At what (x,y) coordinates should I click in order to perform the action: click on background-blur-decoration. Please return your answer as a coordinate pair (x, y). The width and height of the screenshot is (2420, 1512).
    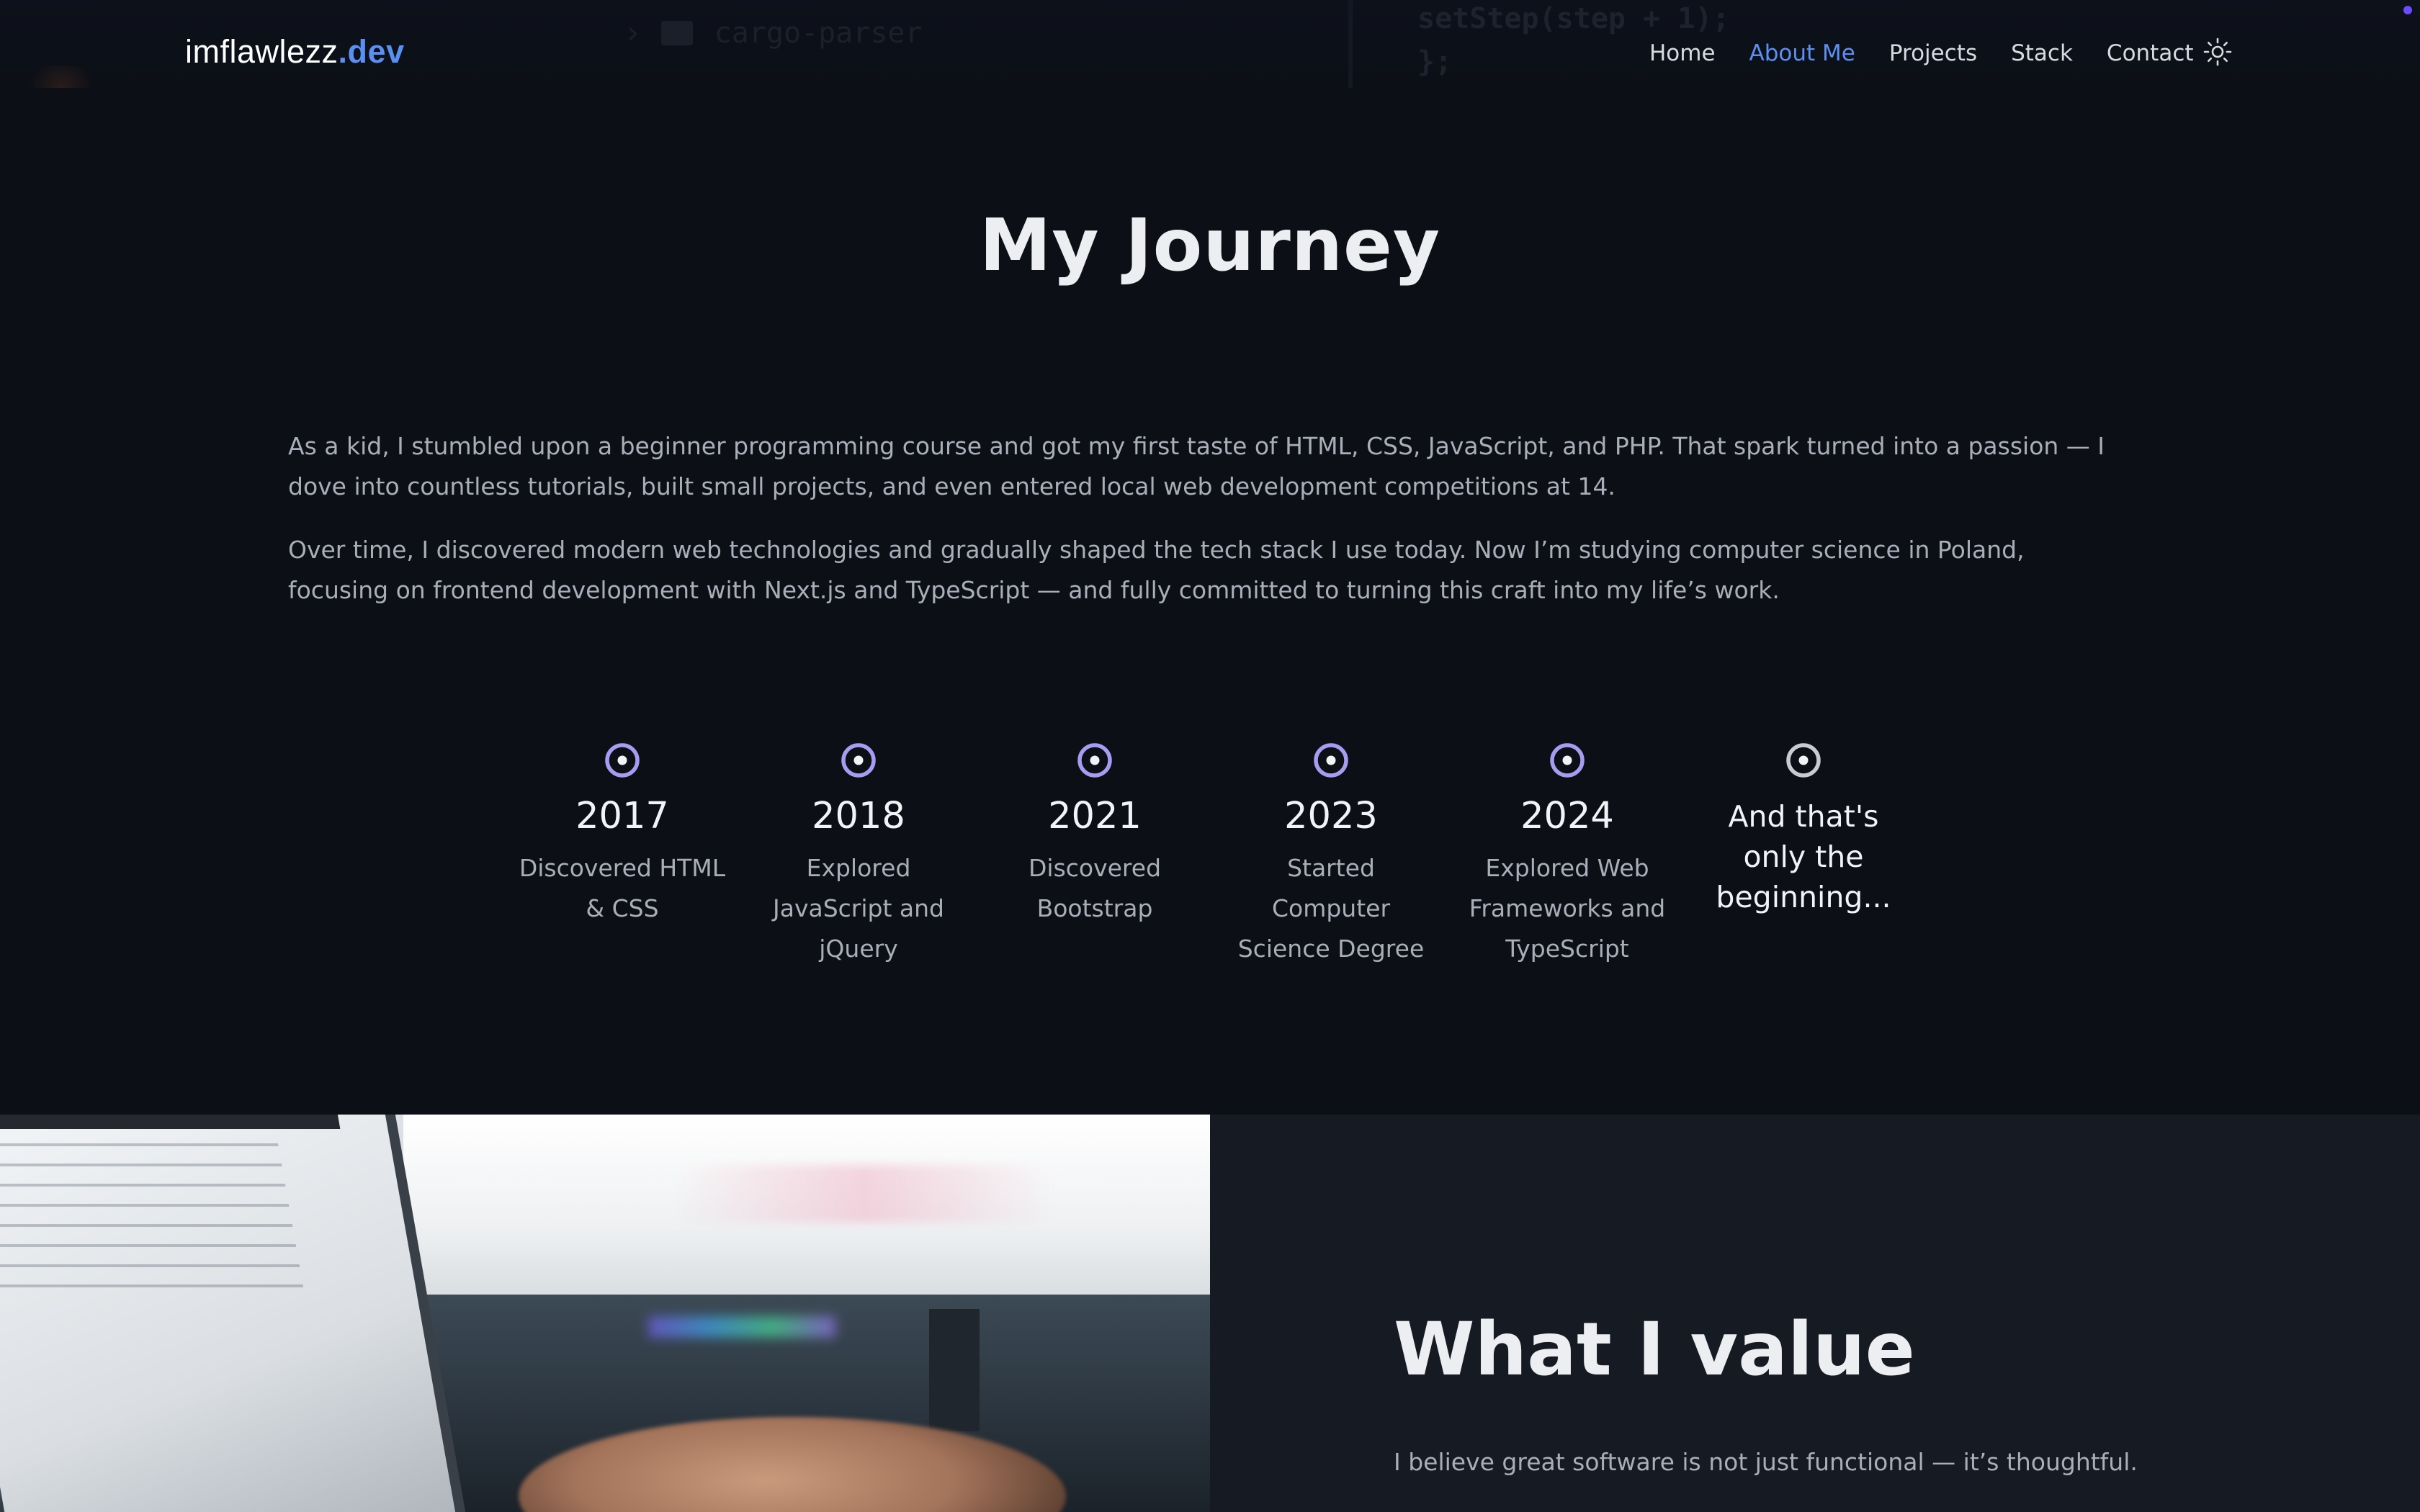
    Looking at the image, I should click on (61, 77).